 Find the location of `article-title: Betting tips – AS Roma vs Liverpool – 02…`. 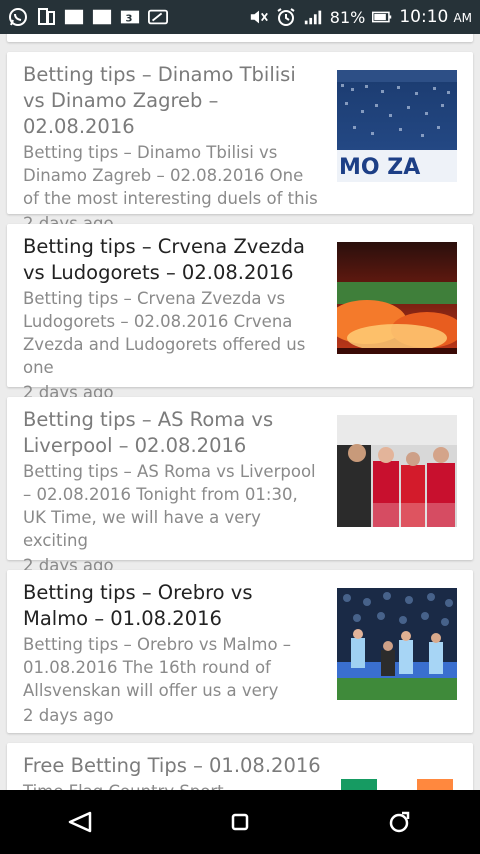

article-title: Betting tips – AS Roma vs Liverpool – 02… is located at coordinates (173, 433).